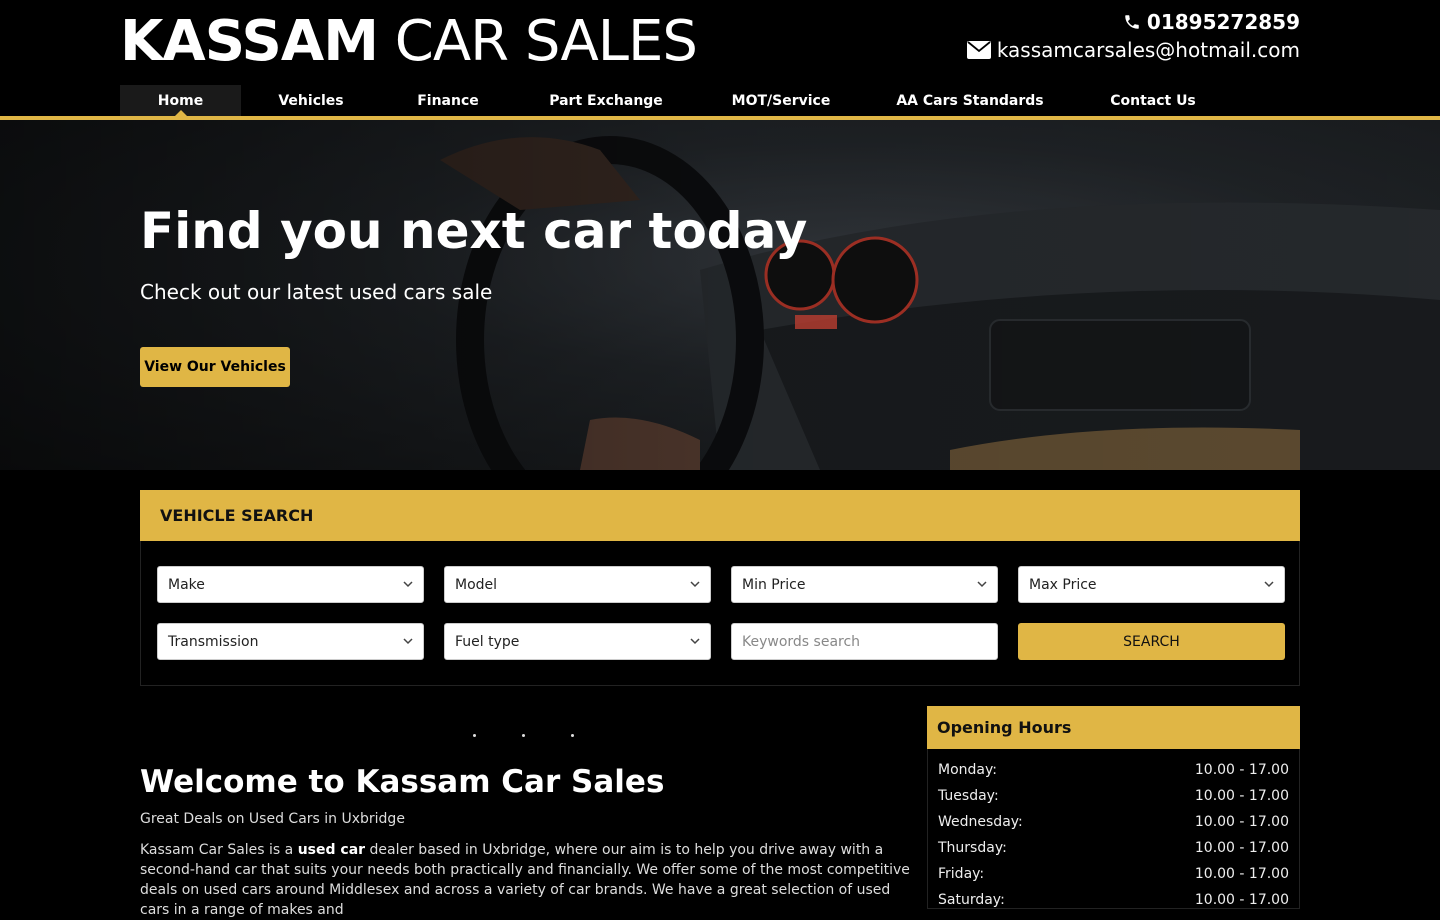 The image size is (1440, 920). I want to click on fuel-type-select-value: Fuel type, so click(487, 641).